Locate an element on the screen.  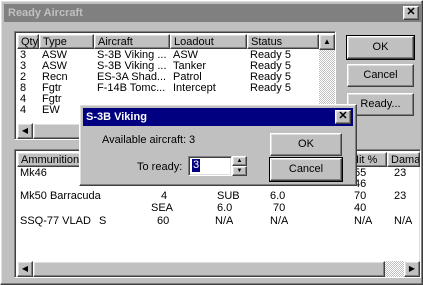
window-title: Ready Aircraft is located at coordinates (45, 13).